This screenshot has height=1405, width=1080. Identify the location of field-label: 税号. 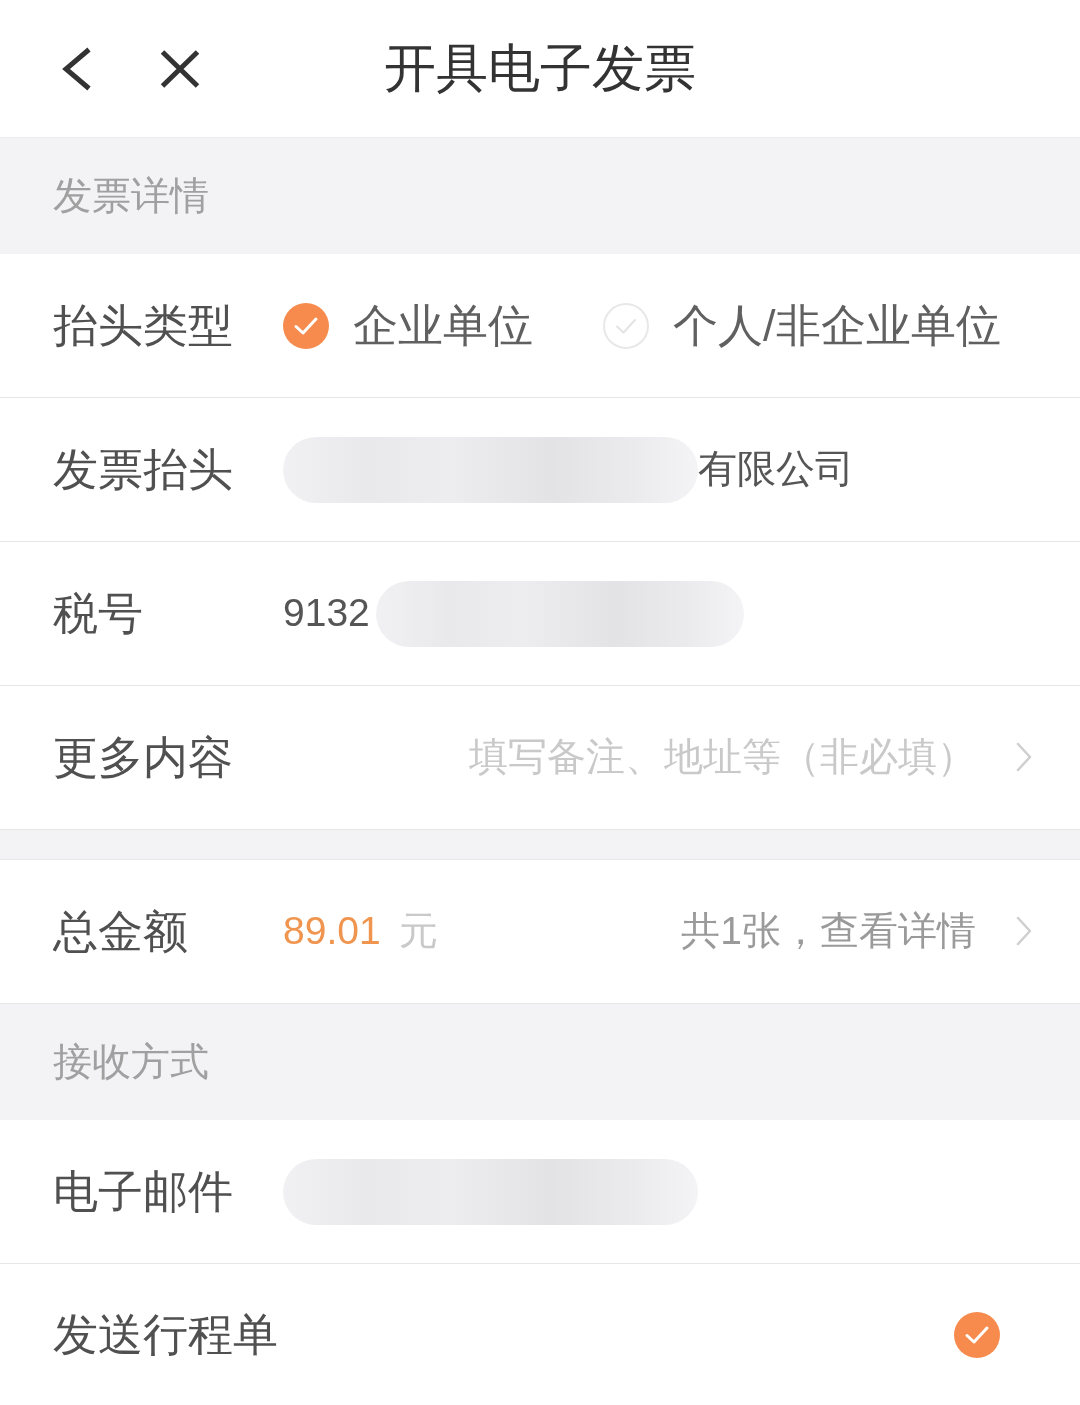
(98, 613).